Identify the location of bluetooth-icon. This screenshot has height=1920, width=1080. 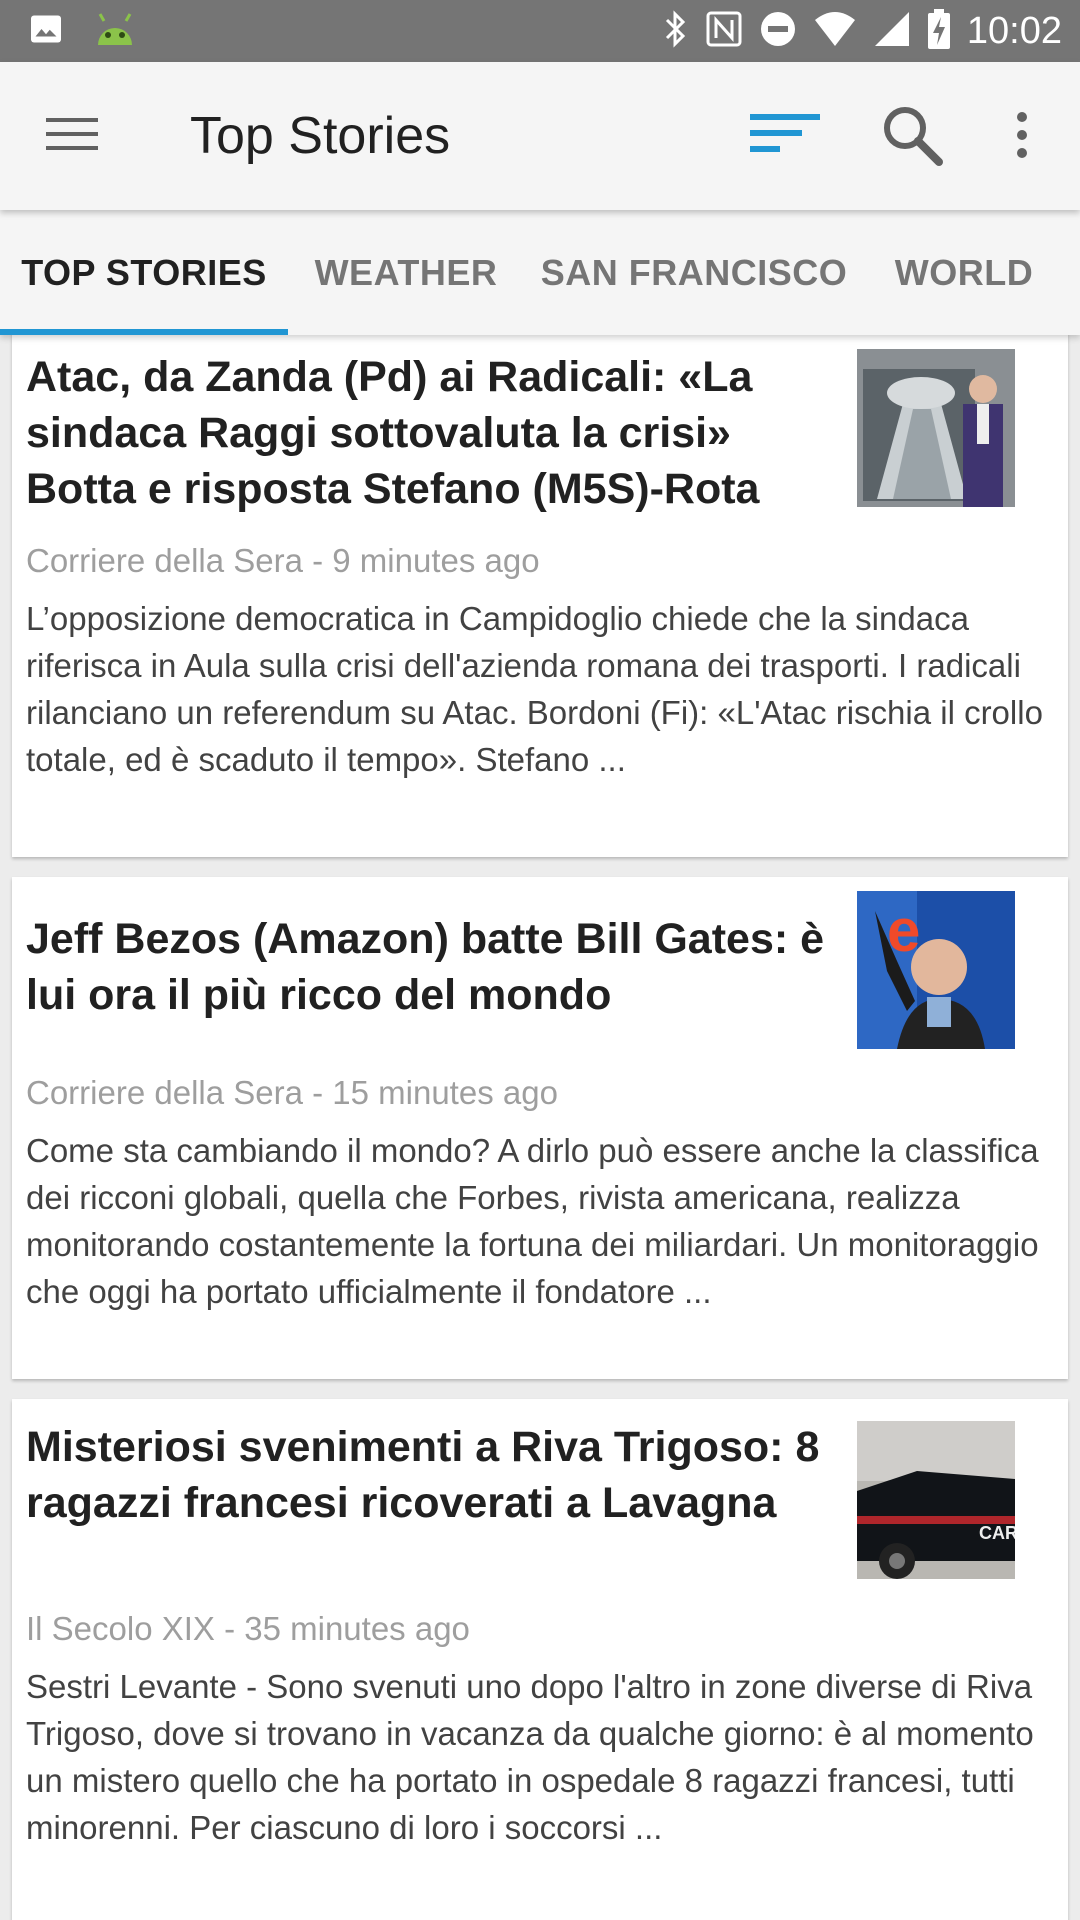
(676, 31).